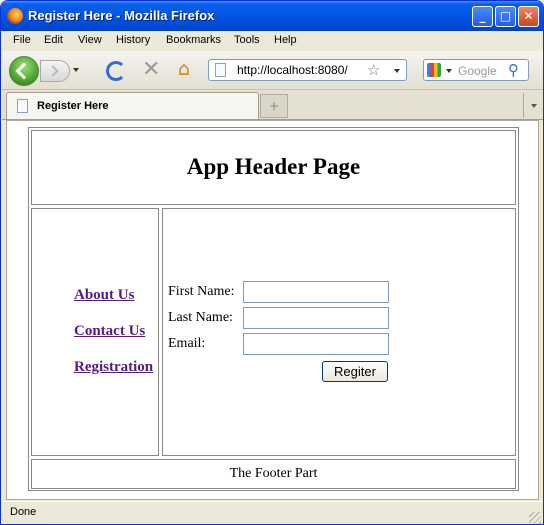  I want to click on link-registration: Registration, so click(113, 367).